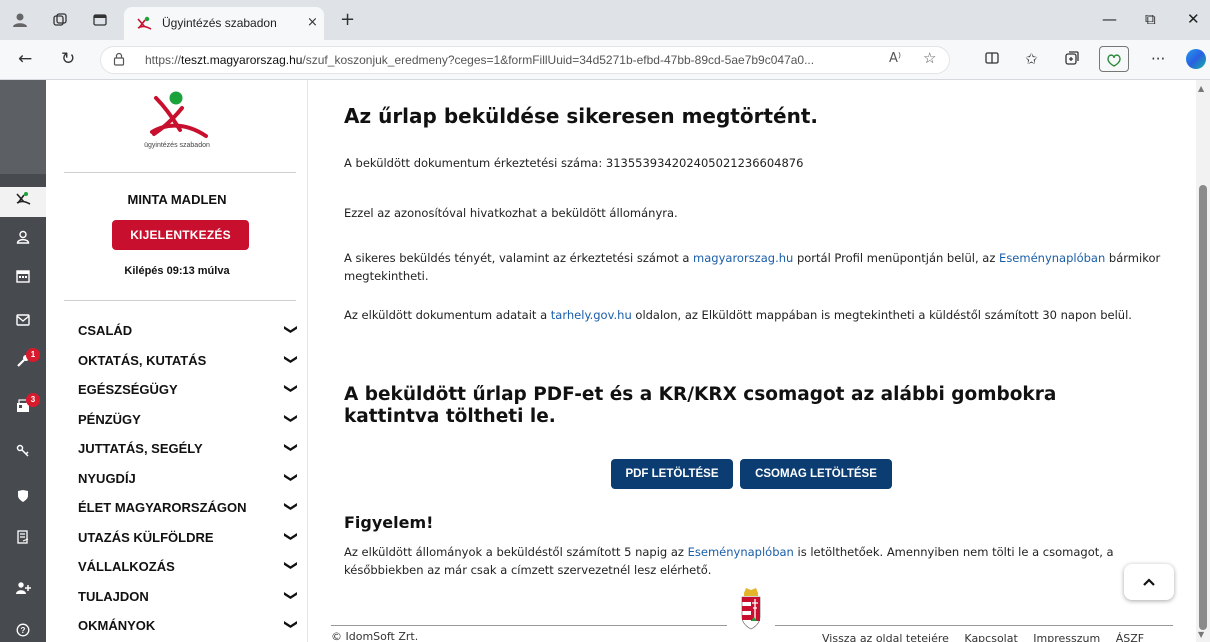  What do you see at coordinates (1193, 19) in the screenshot?
I see `close-window-button: ✕` at bounding box center [1193, 19].